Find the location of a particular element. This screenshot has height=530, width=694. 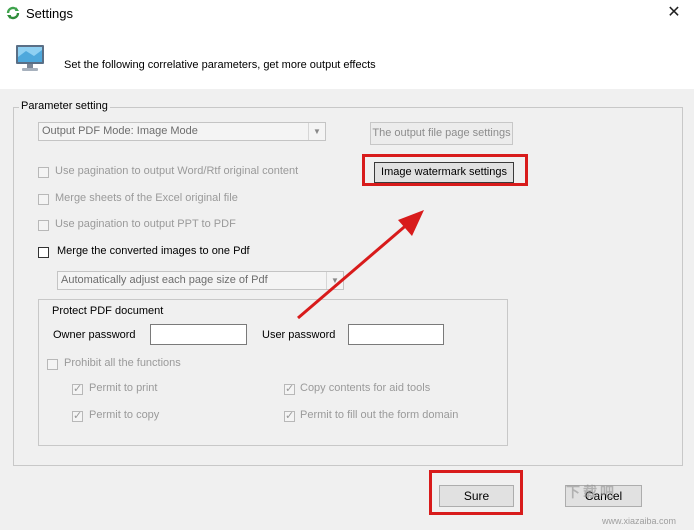

annotation-arrow is located at coordinates (360, 265).